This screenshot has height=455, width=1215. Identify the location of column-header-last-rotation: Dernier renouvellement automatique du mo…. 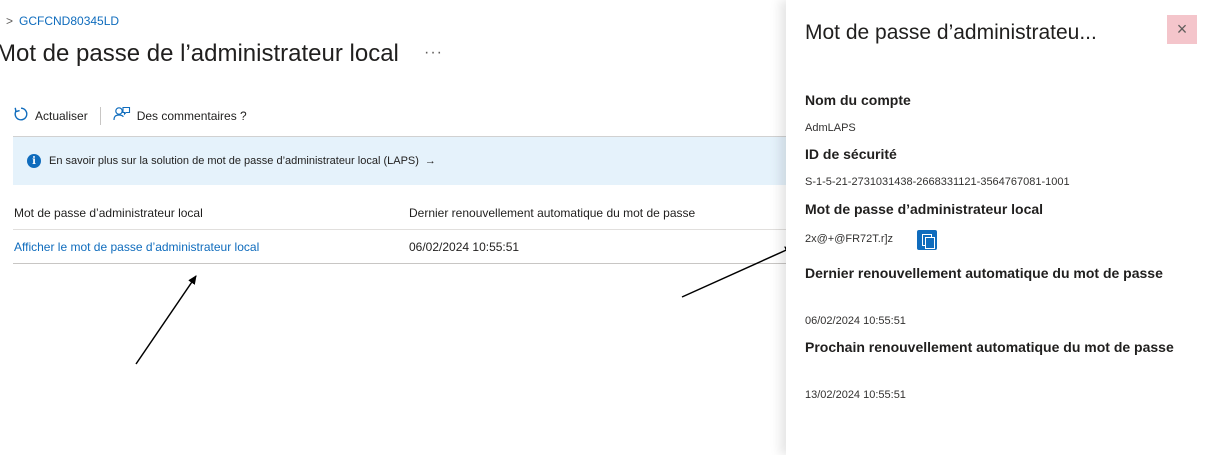
(552, 212).